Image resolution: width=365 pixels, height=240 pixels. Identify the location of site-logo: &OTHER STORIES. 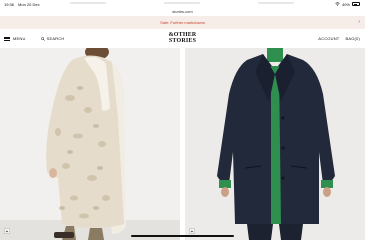
(182, 38).